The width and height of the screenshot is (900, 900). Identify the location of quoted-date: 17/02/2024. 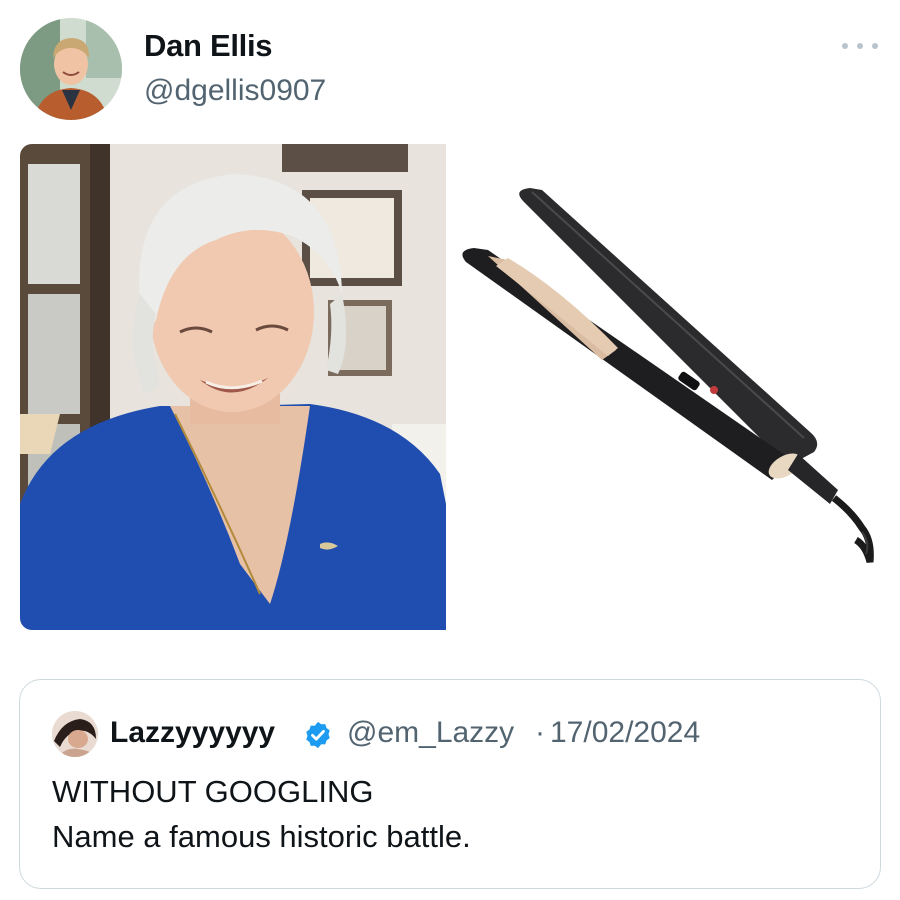
(625, 733).